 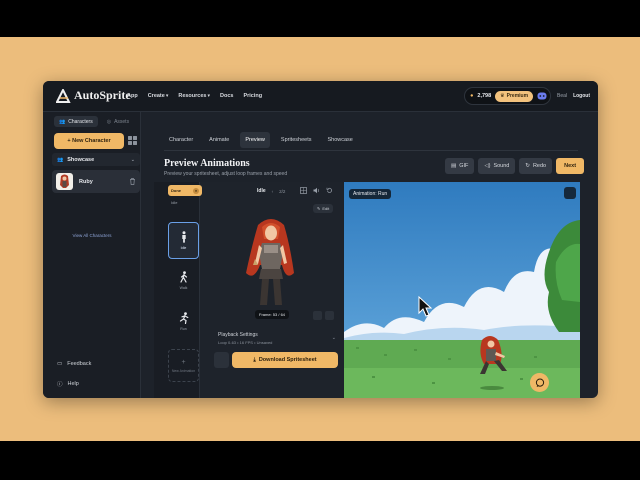 I want to click on coin-icon: ●, so click(x=472, y=96).